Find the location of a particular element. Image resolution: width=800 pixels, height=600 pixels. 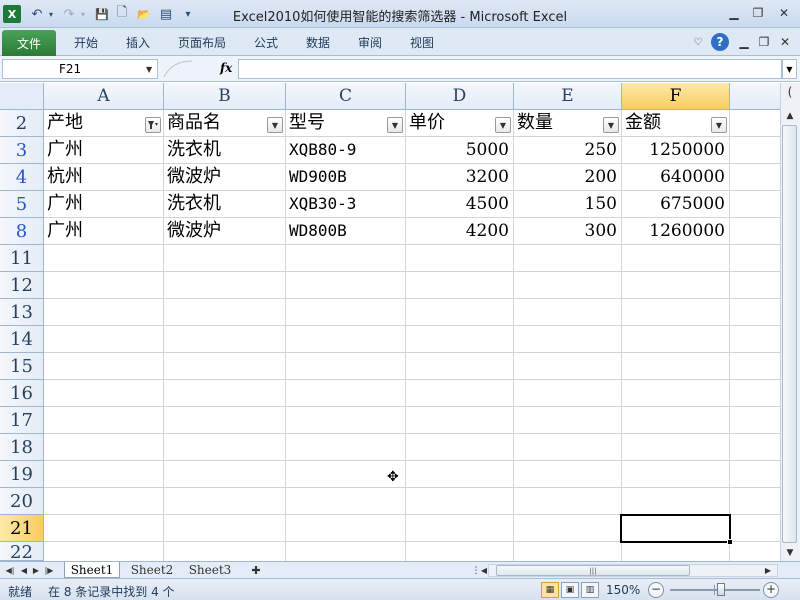

column-header-g is located at coordinates (755, 96).